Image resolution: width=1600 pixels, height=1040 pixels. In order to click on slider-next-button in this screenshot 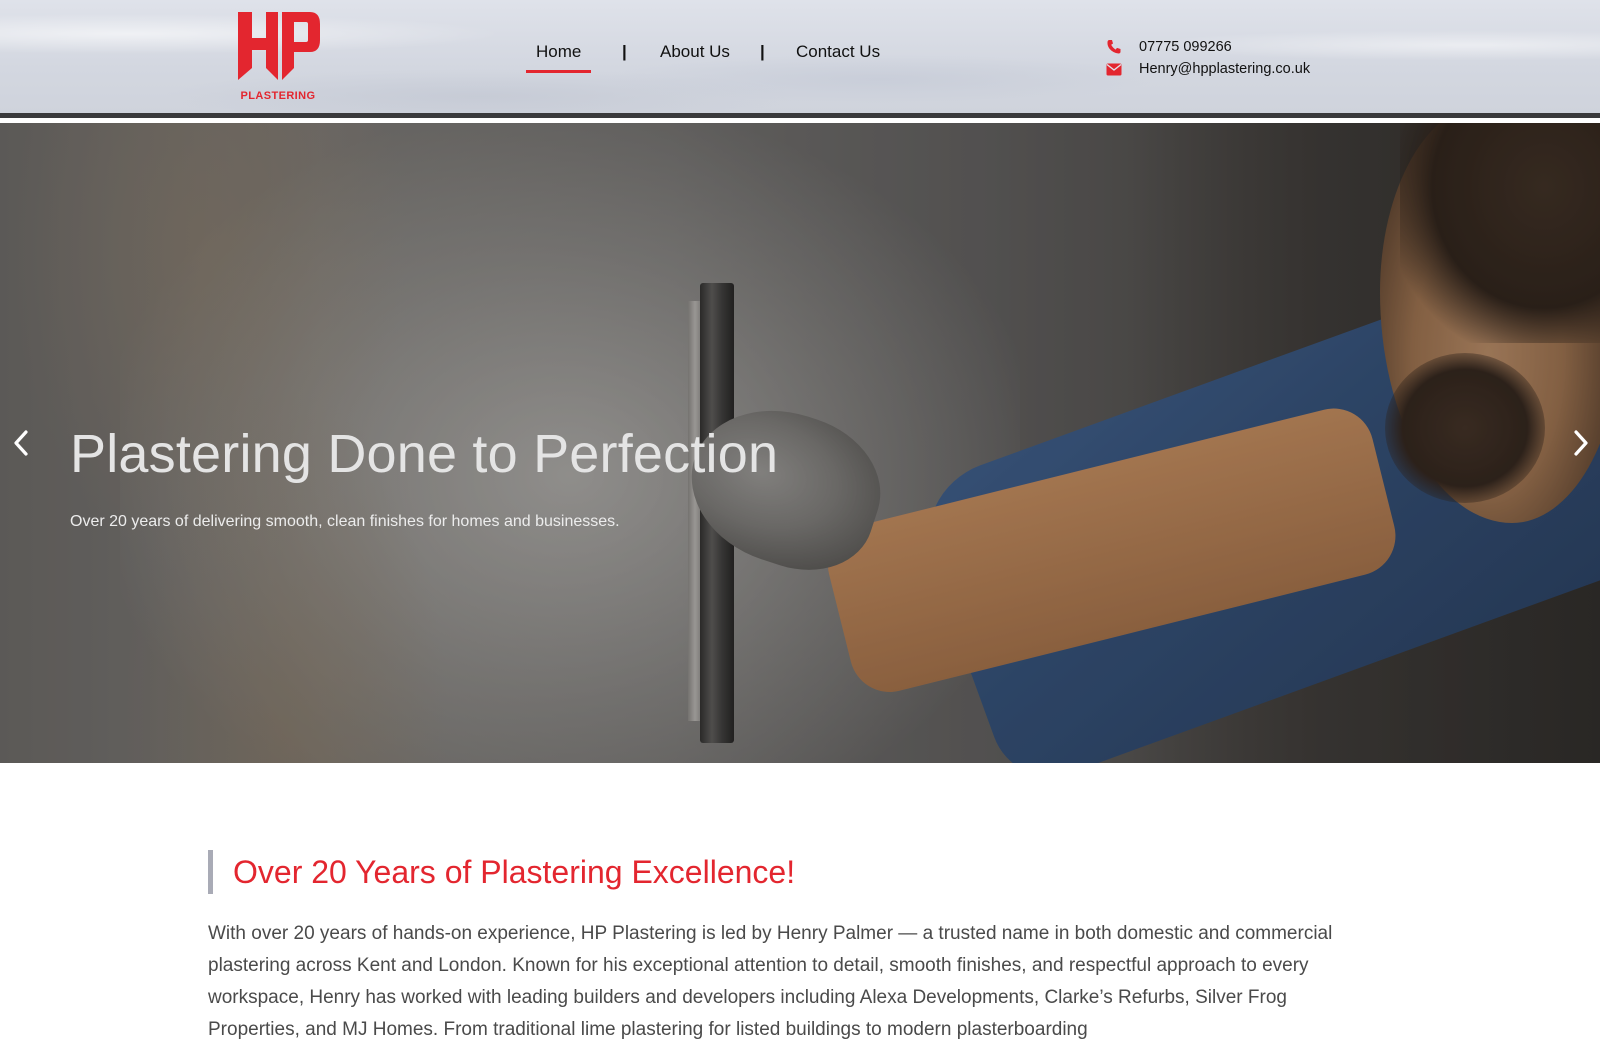, I will do `click(1581, 443)`.